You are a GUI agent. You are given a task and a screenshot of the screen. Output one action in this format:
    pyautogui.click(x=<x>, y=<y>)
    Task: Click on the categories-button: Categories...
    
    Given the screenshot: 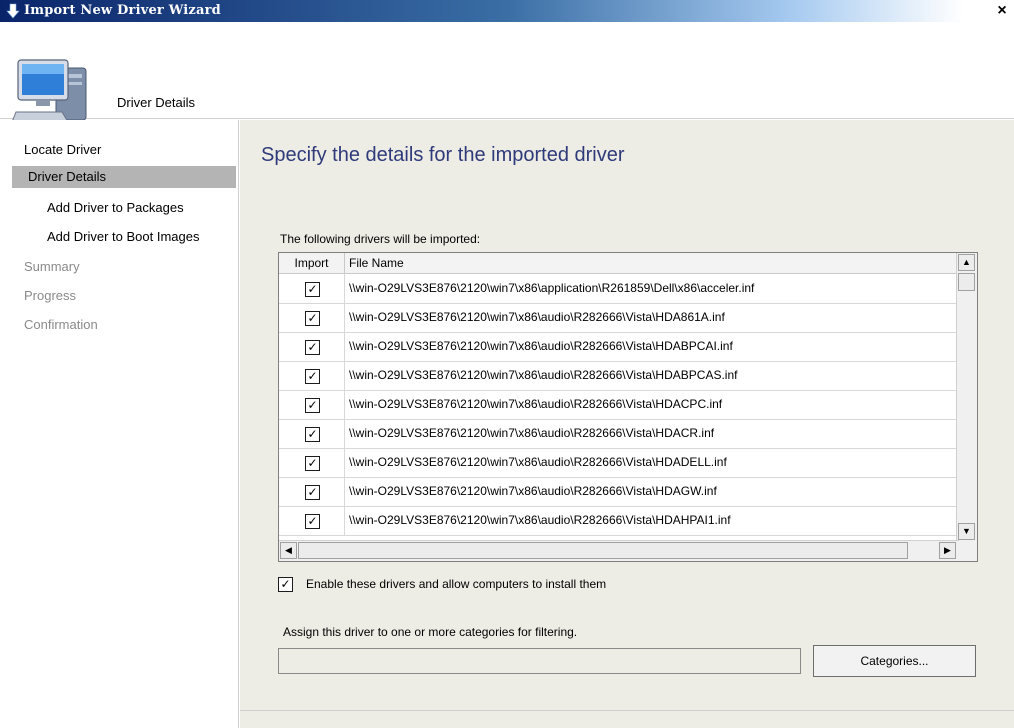 What is the action you would take?
    pyautogui.click(x=894, y=661)
    